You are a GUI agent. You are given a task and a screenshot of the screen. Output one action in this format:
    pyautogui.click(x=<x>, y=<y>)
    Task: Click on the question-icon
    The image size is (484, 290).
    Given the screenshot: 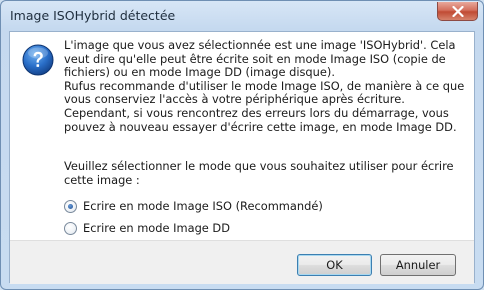 What is the action you would take?
    pyautogui.click(x=38, y=60)
    